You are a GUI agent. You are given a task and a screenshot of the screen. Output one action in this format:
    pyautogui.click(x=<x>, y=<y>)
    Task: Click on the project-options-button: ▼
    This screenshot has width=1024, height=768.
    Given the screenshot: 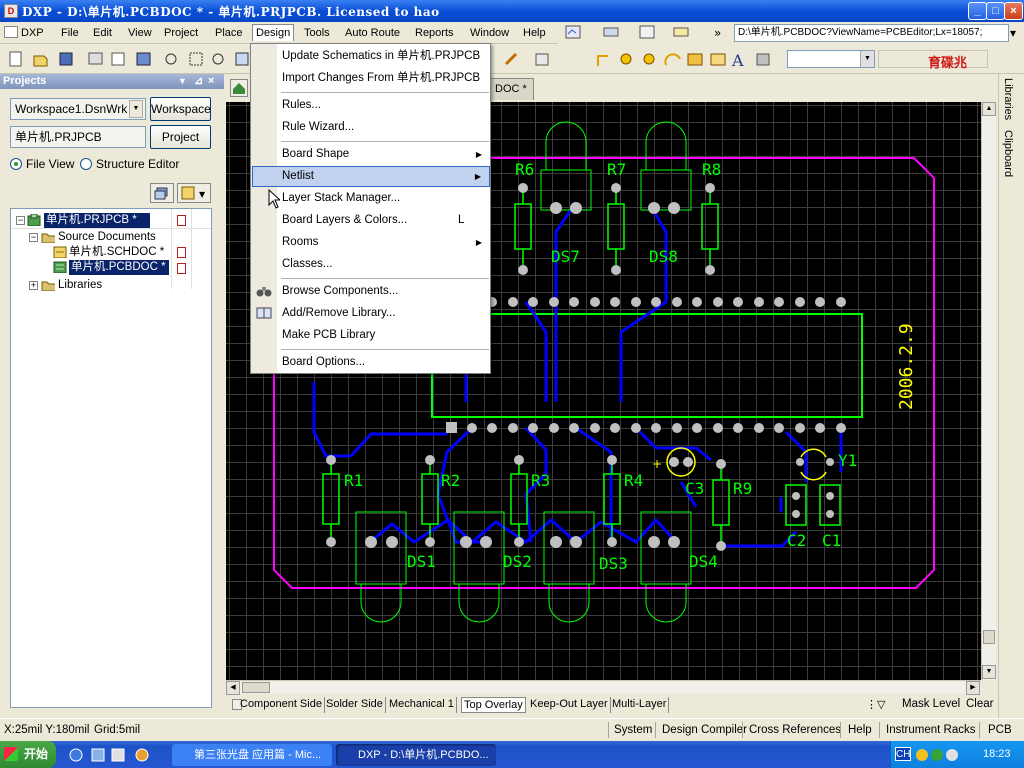 What is the action you would take?
    pyautogui.click(x=194, y=193)
    